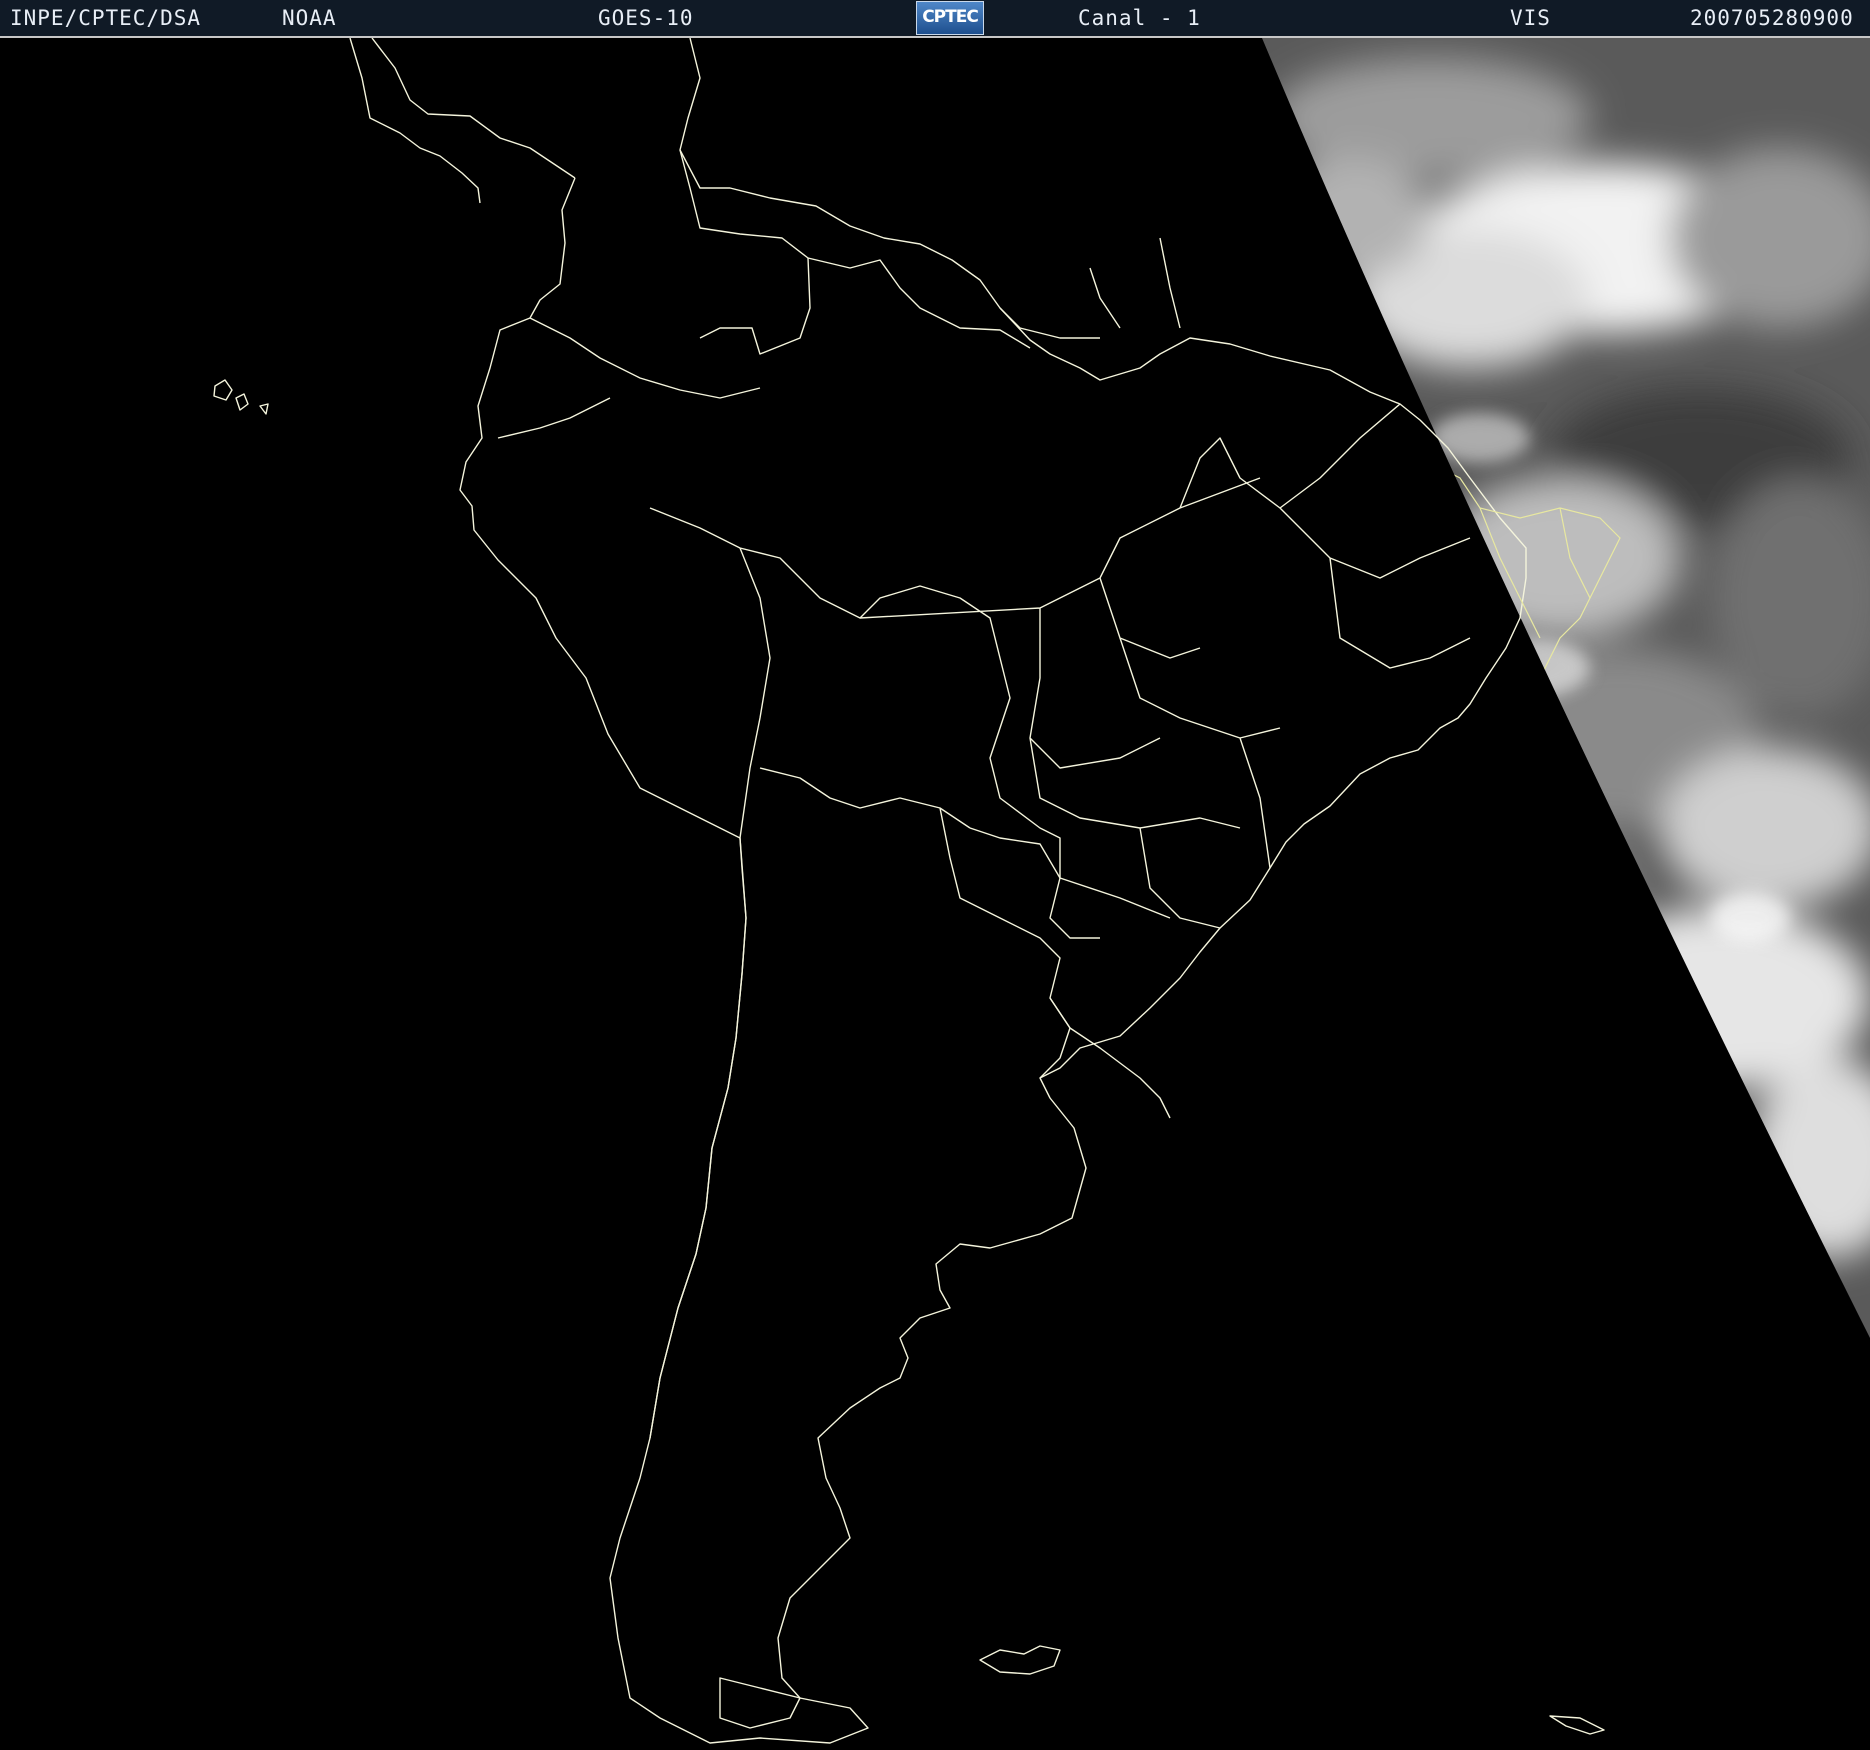 The image size is (1870, 1750). I want to click on channel-label: Canal - 1, so click(1139, 18).